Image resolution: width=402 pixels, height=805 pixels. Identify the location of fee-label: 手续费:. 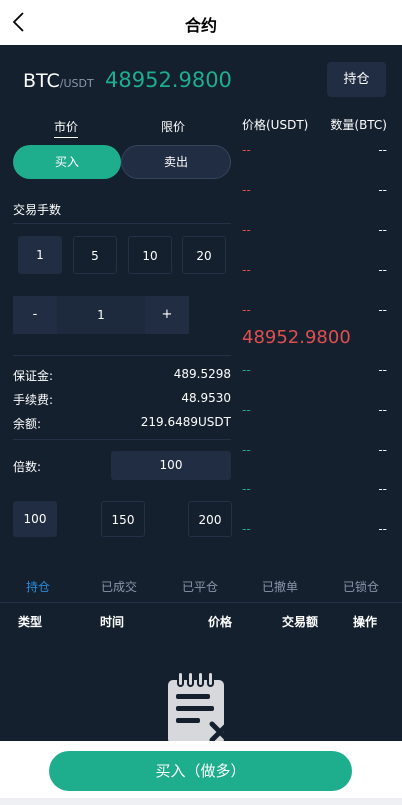
(33, 400).